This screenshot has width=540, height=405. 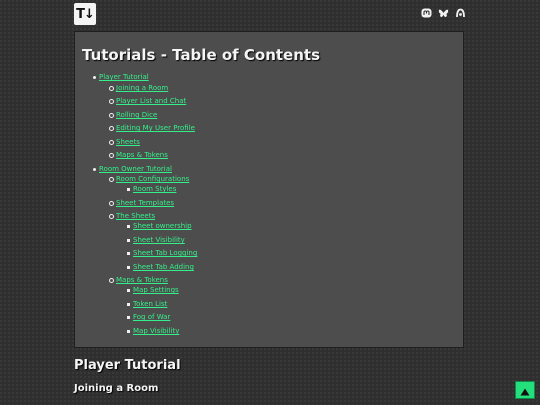 I want to click on toc-link-sheet-templates: Sheet Templates, so click(x=145, y=203).